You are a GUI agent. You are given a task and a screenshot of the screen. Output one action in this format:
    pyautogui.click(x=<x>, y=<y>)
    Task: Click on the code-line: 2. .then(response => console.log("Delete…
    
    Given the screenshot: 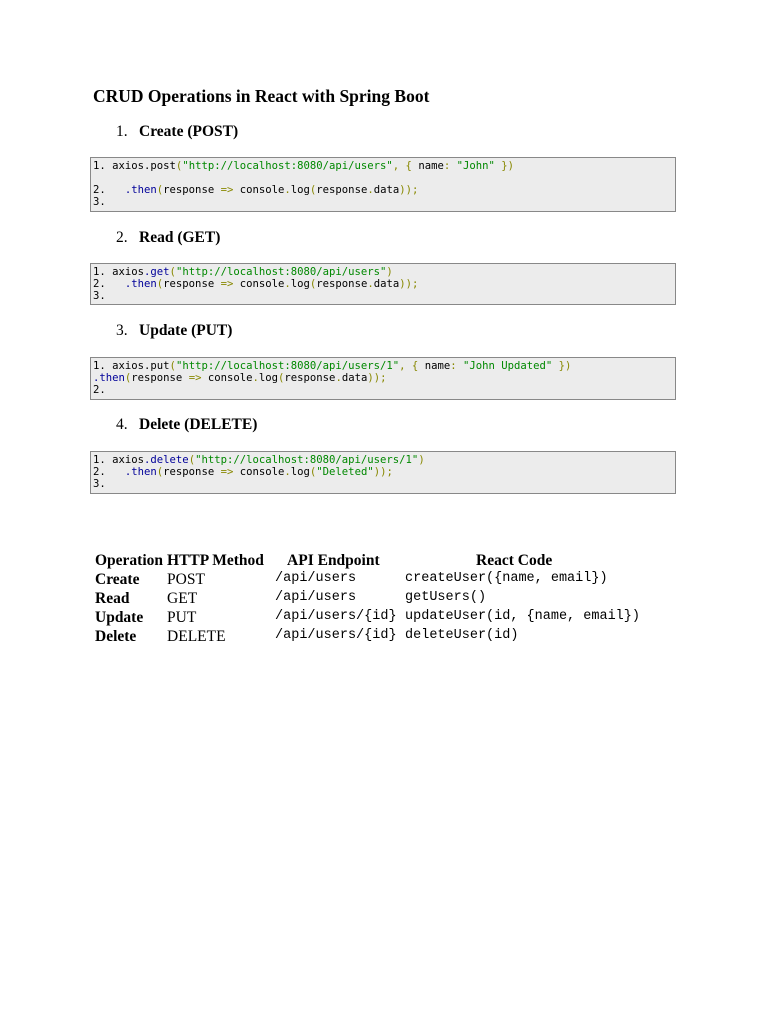 What is the action you would take?
    pyautogui.click(x=383, y=472)
    